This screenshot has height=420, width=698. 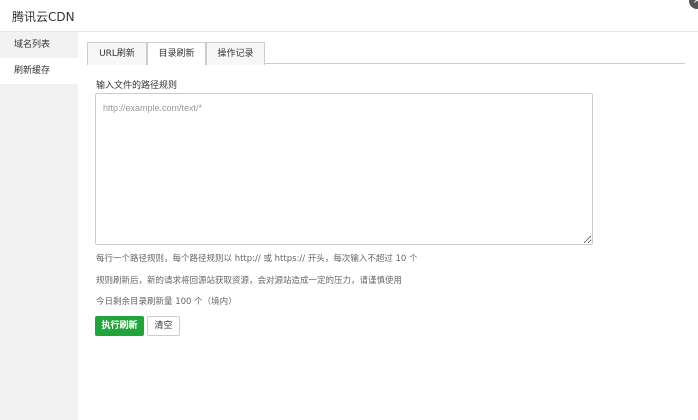 What do you see at coordinates (137, 86) in the screenshot?
I see `path-rules-label: 输入文件的路径规则` at bounding box center [137, 86].